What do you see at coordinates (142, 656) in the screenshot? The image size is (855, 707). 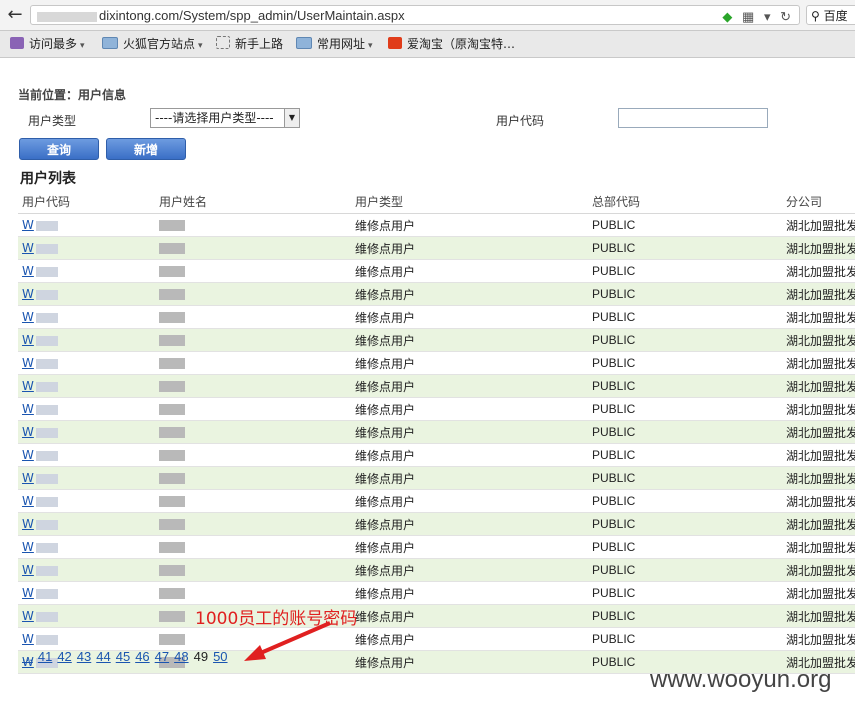 I see `page-link: 46` at bounding box center [142, 656].